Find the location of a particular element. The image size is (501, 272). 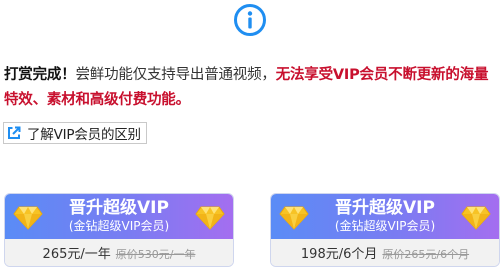

external-link-icon is located at coordinates (14, 132).